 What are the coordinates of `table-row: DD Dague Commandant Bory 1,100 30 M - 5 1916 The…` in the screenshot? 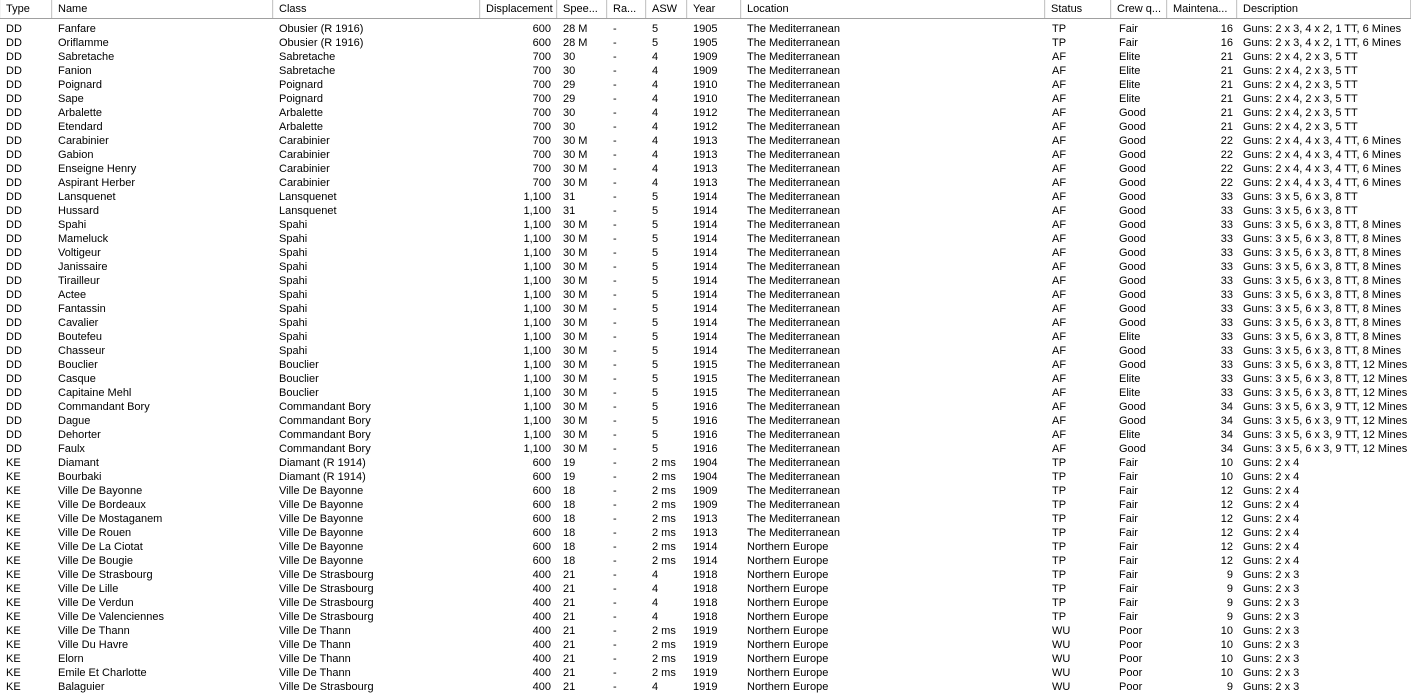 It's located at (705, 421).